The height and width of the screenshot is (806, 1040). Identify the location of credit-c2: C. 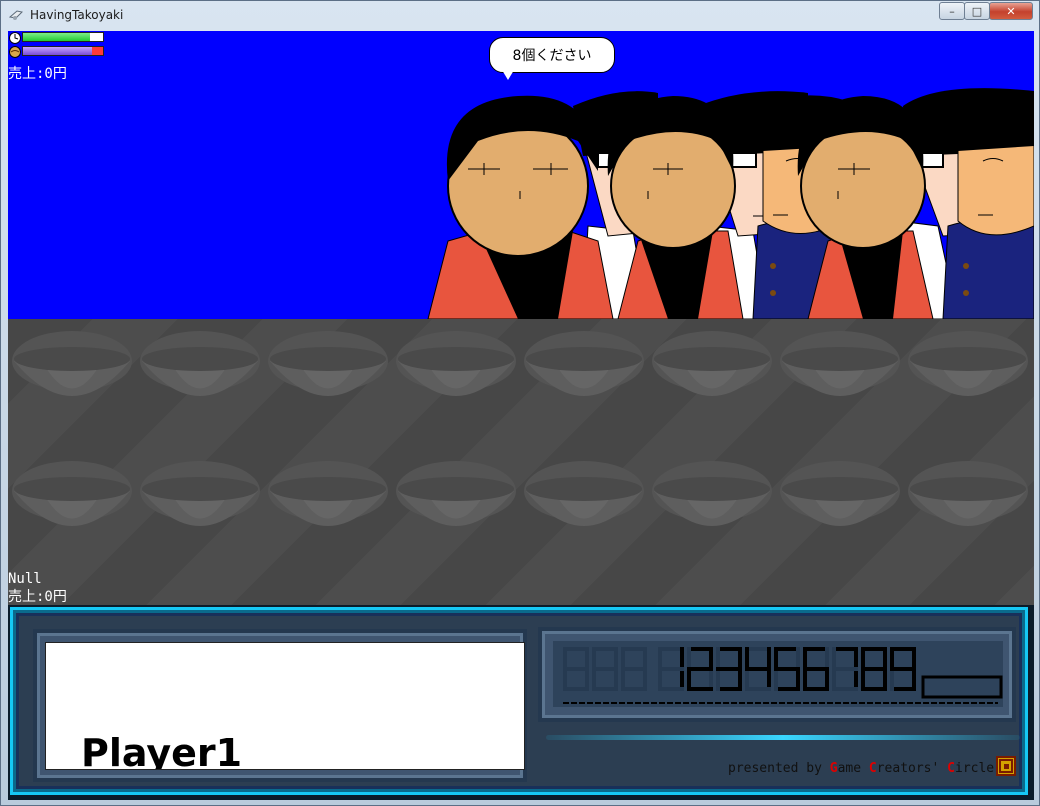
(951, 768).